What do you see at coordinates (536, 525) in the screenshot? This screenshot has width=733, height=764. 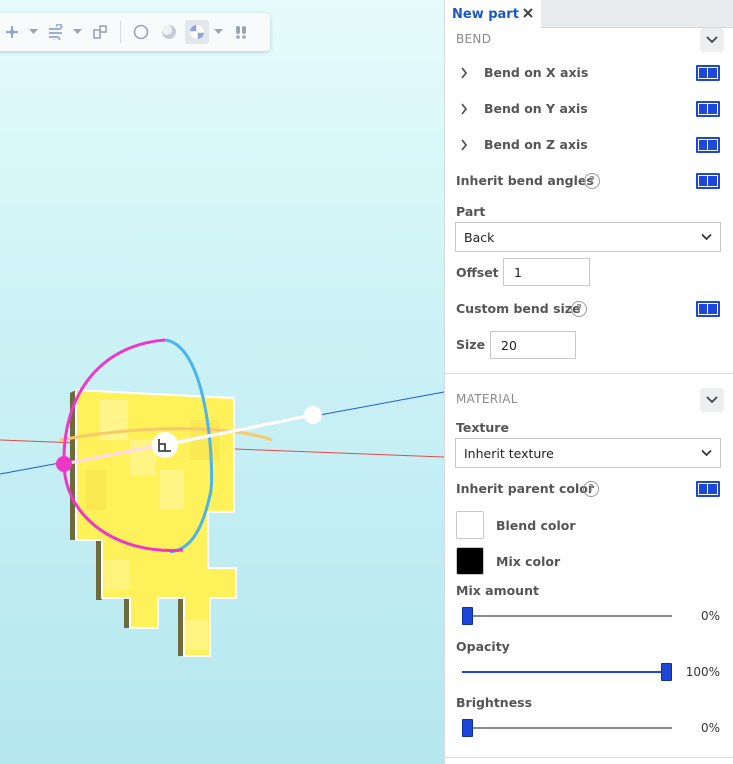 I see `blend-color-label: Blend color` at bounding box center [536, 525].